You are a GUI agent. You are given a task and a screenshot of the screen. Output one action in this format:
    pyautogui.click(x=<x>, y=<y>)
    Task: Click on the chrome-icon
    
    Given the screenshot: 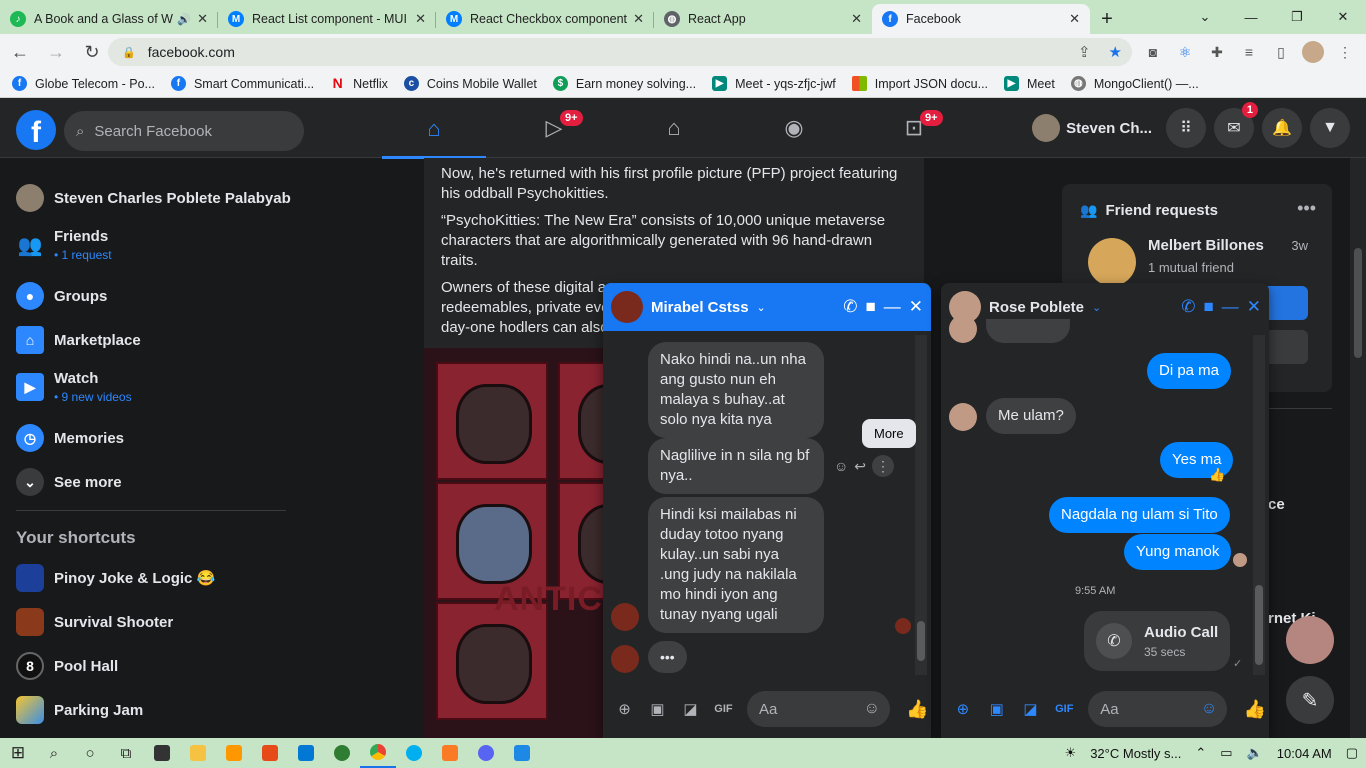 What is the action you would take?
    pyautogui.click(x=378, y=753)
    